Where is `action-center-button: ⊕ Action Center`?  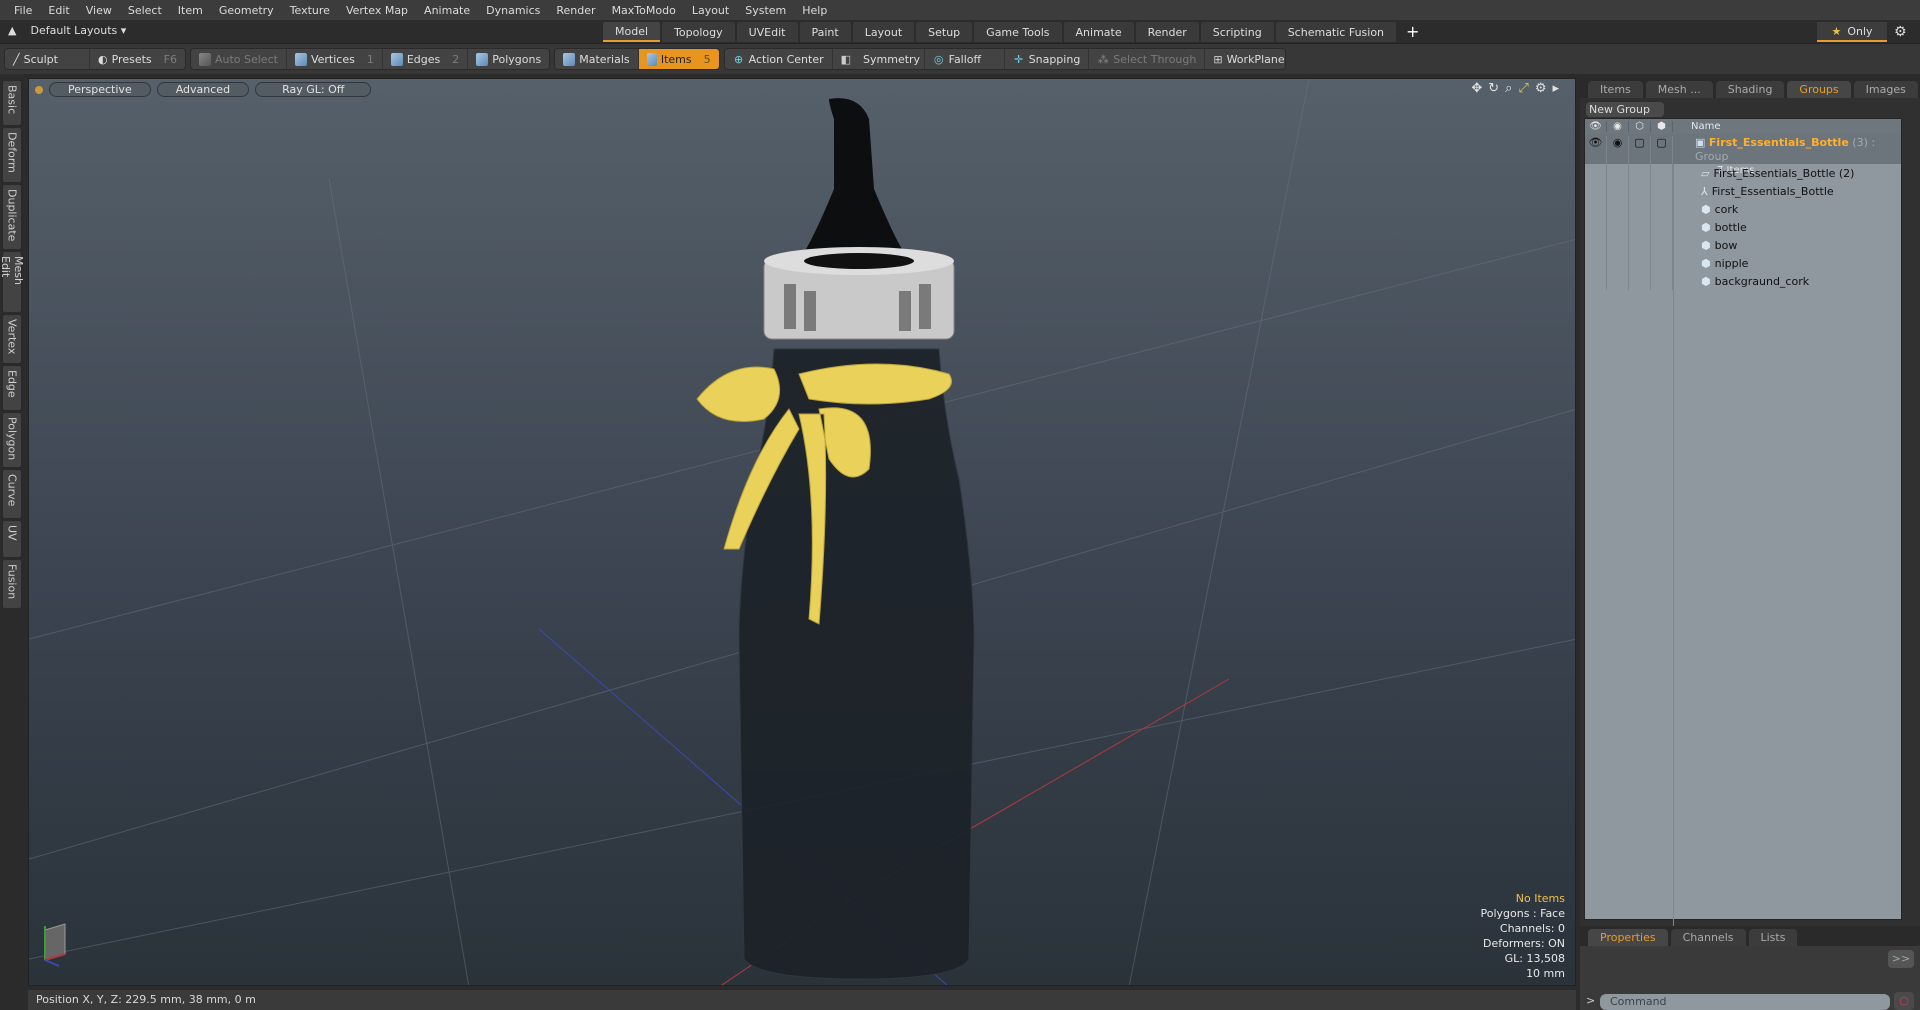 action-center-button: ⊕ Action Center is located at coordinates (779, 59).